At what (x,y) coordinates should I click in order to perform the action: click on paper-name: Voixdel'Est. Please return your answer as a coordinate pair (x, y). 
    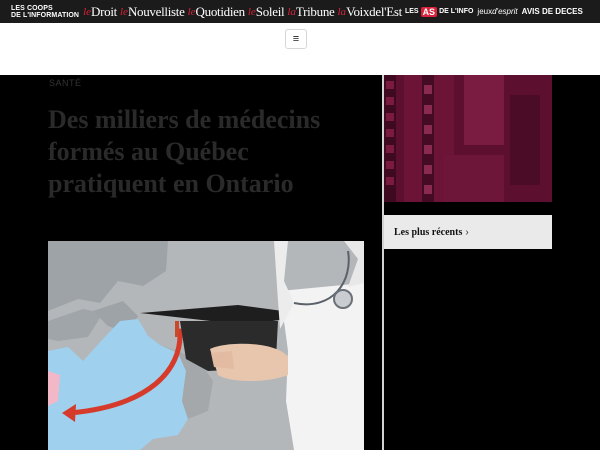
    Looking at the image, I should click on (374, 11).